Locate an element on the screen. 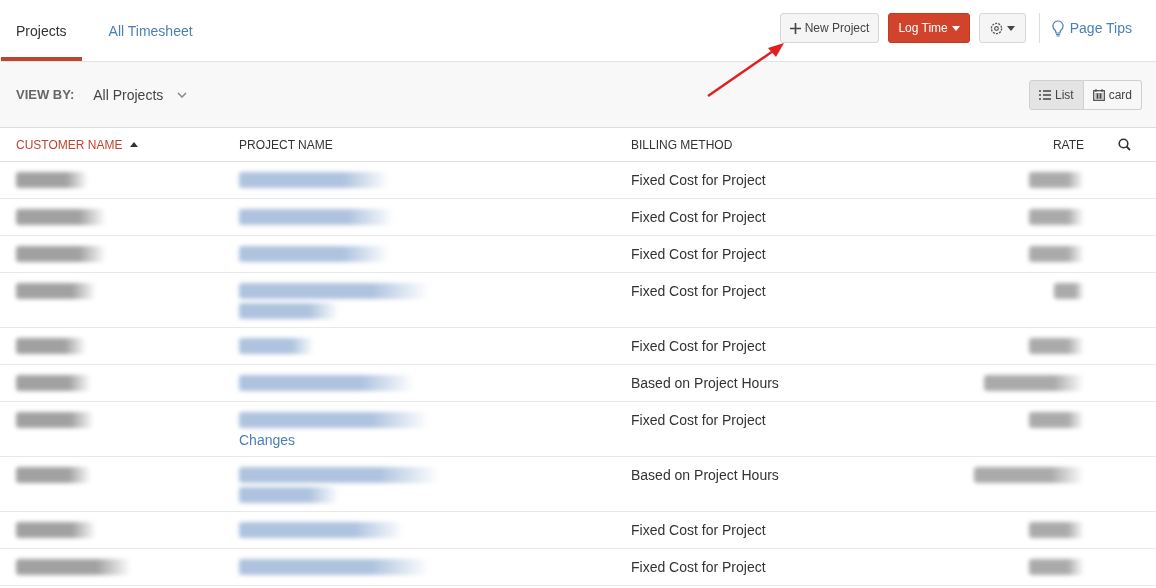 The height and width of the screenshot is (588, 1156). calendar-icon is located at coordinates (1098, 94).